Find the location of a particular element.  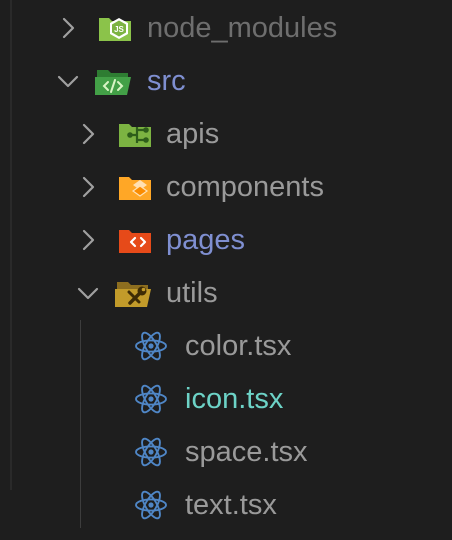

tree-item-label: icon.tsx is located at coordinates (234, 399).